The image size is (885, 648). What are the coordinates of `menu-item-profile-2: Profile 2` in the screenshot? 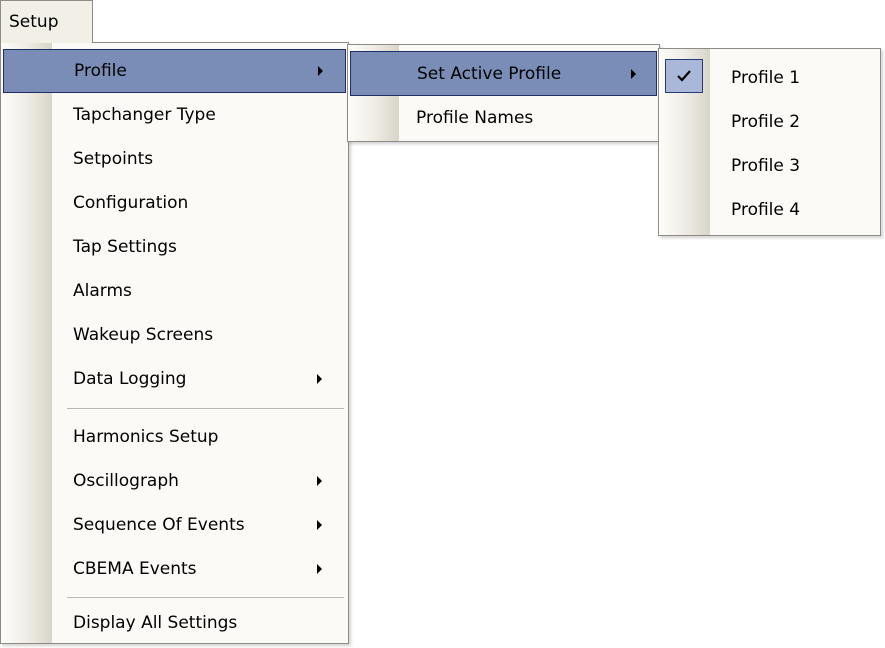 It's located at (769, 122).